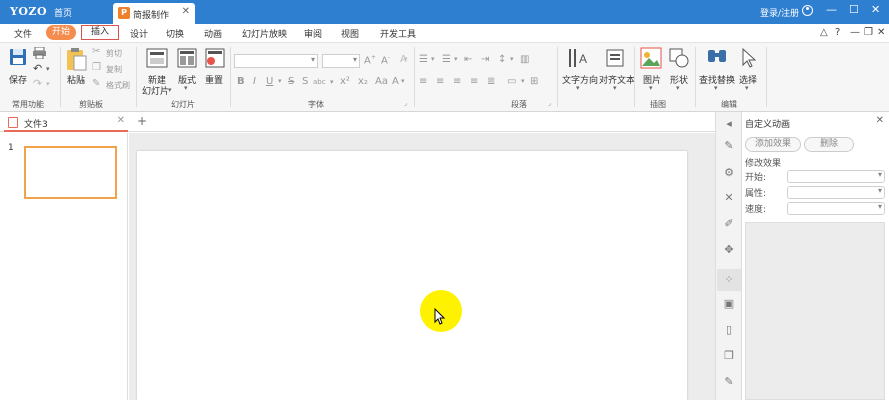 The image size is (889, 400). I want to click on menu-slideshow: 幻灯片放映, so click(264, 33).